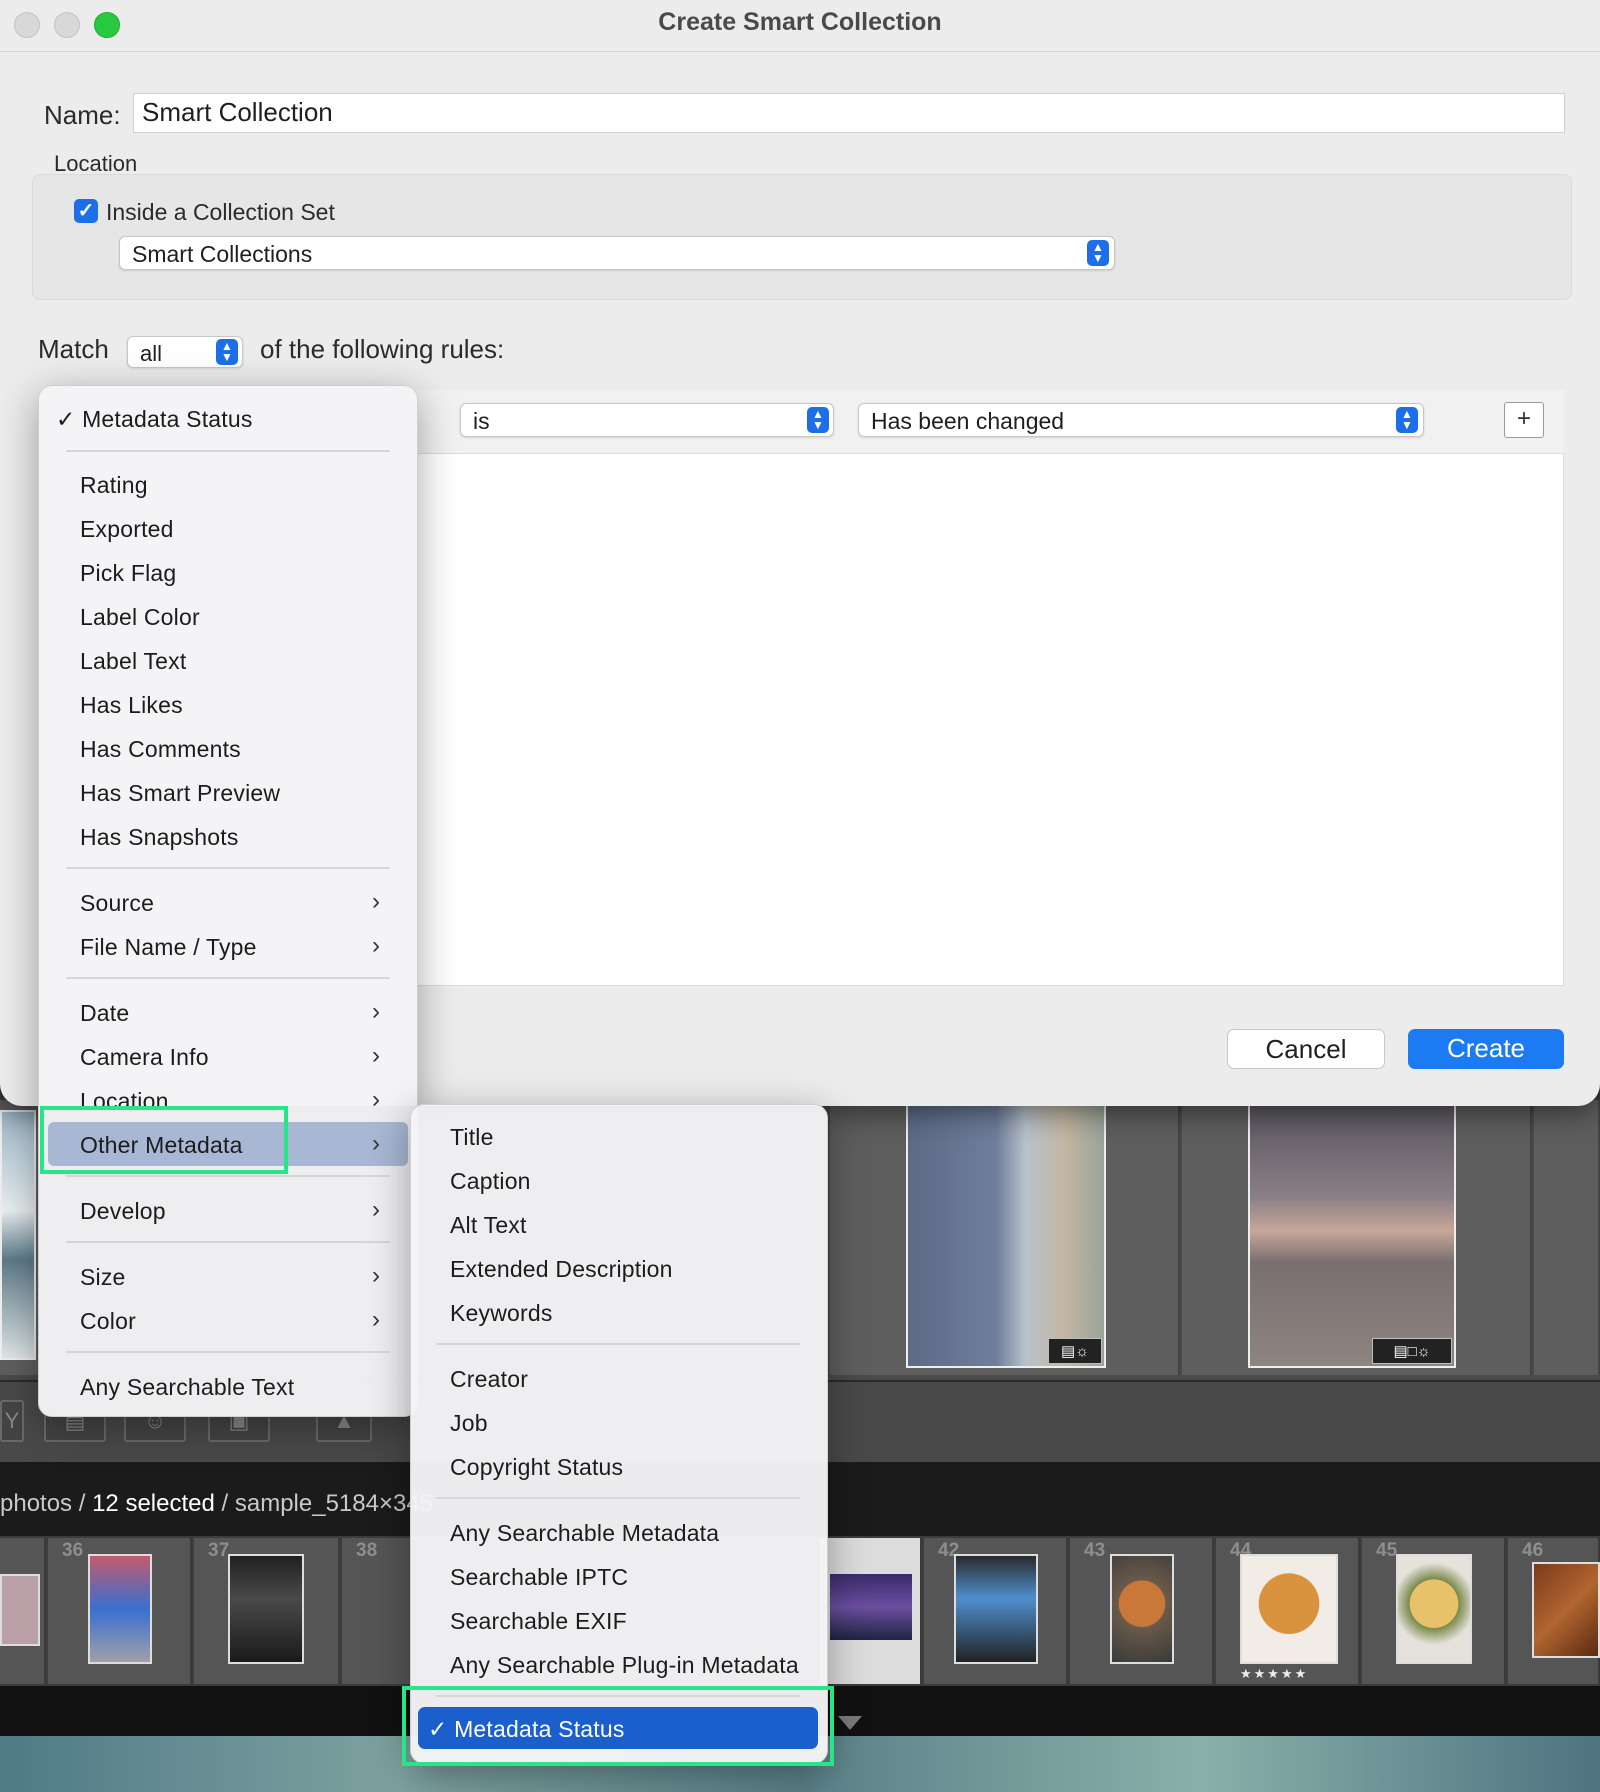 This screenshot has width=1600, height=1792. What do you see at coordinates (539, 1577) in the screenshot?
I see `submenu-item-searchable-iptc: Searchable IPTC` at bounding box center [539, 1577].